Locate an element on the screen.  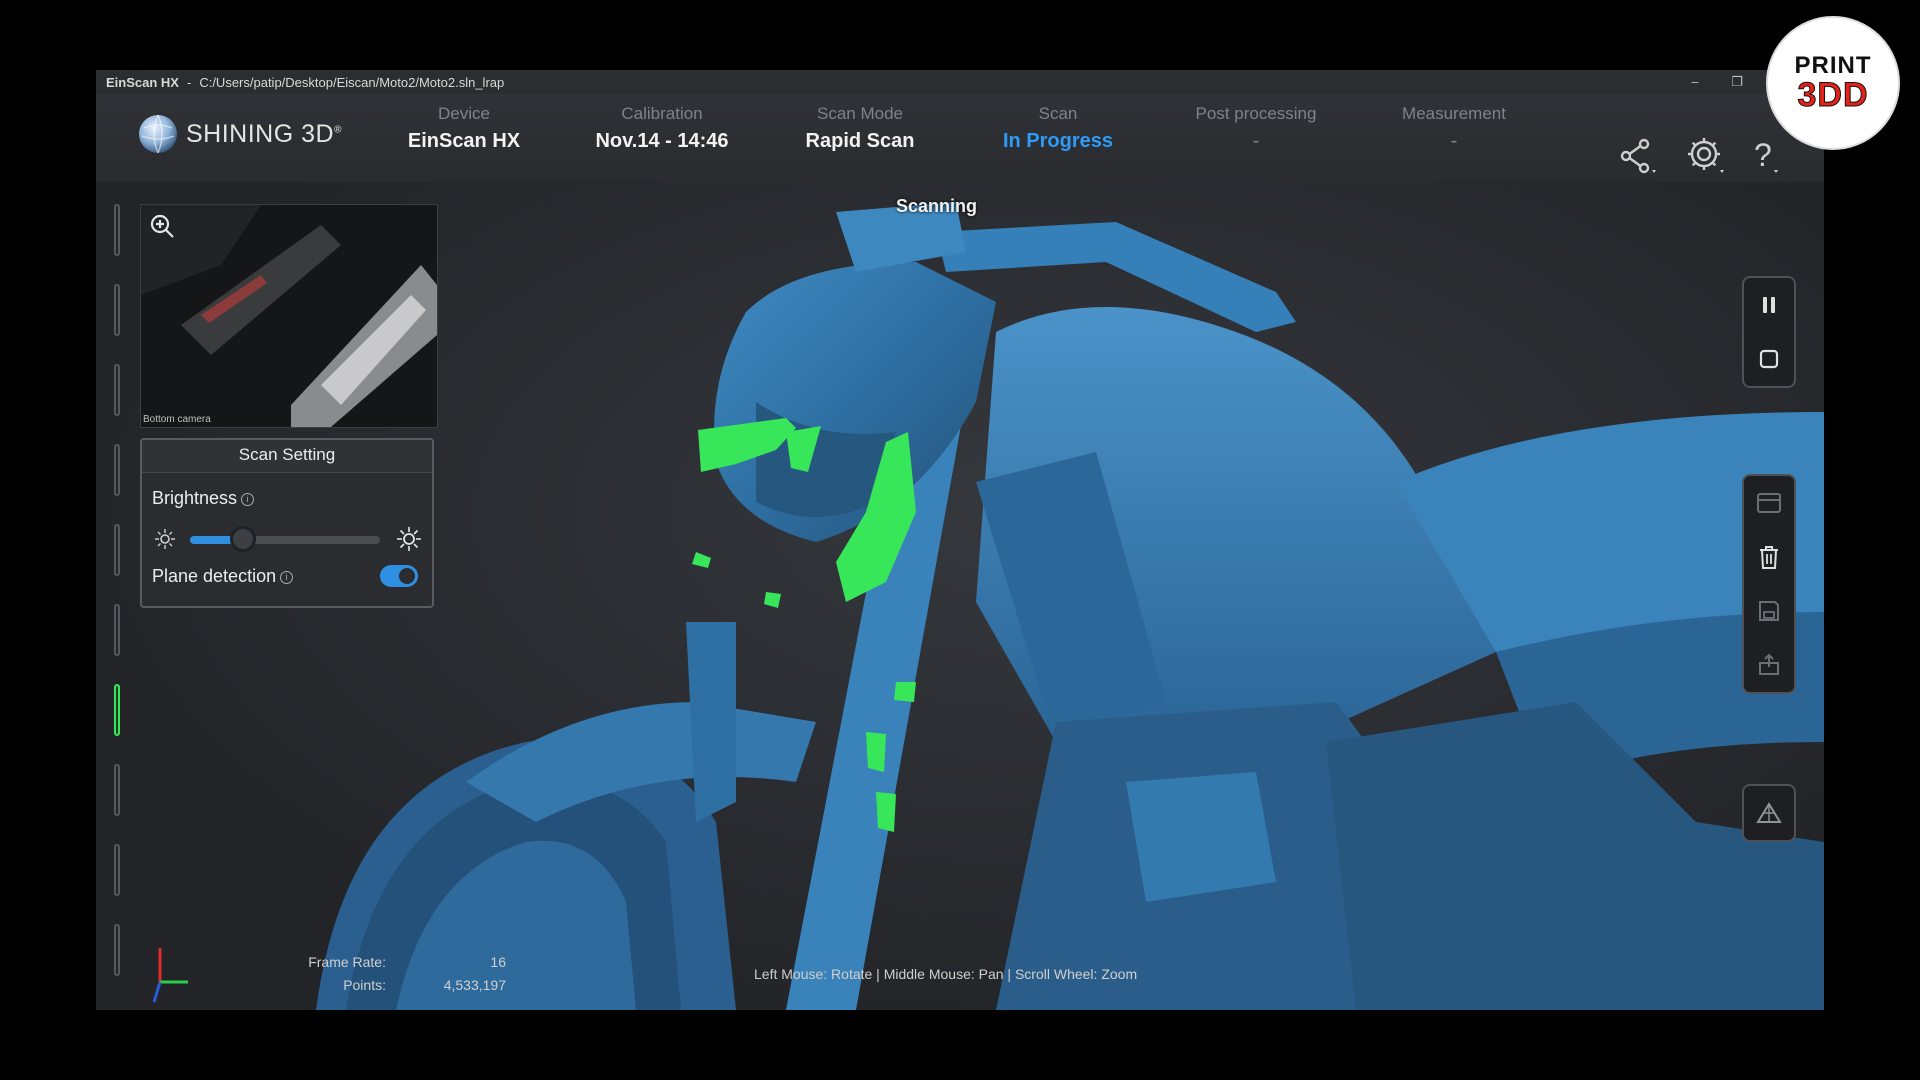
export-button is located at coordinates (1769, 665).